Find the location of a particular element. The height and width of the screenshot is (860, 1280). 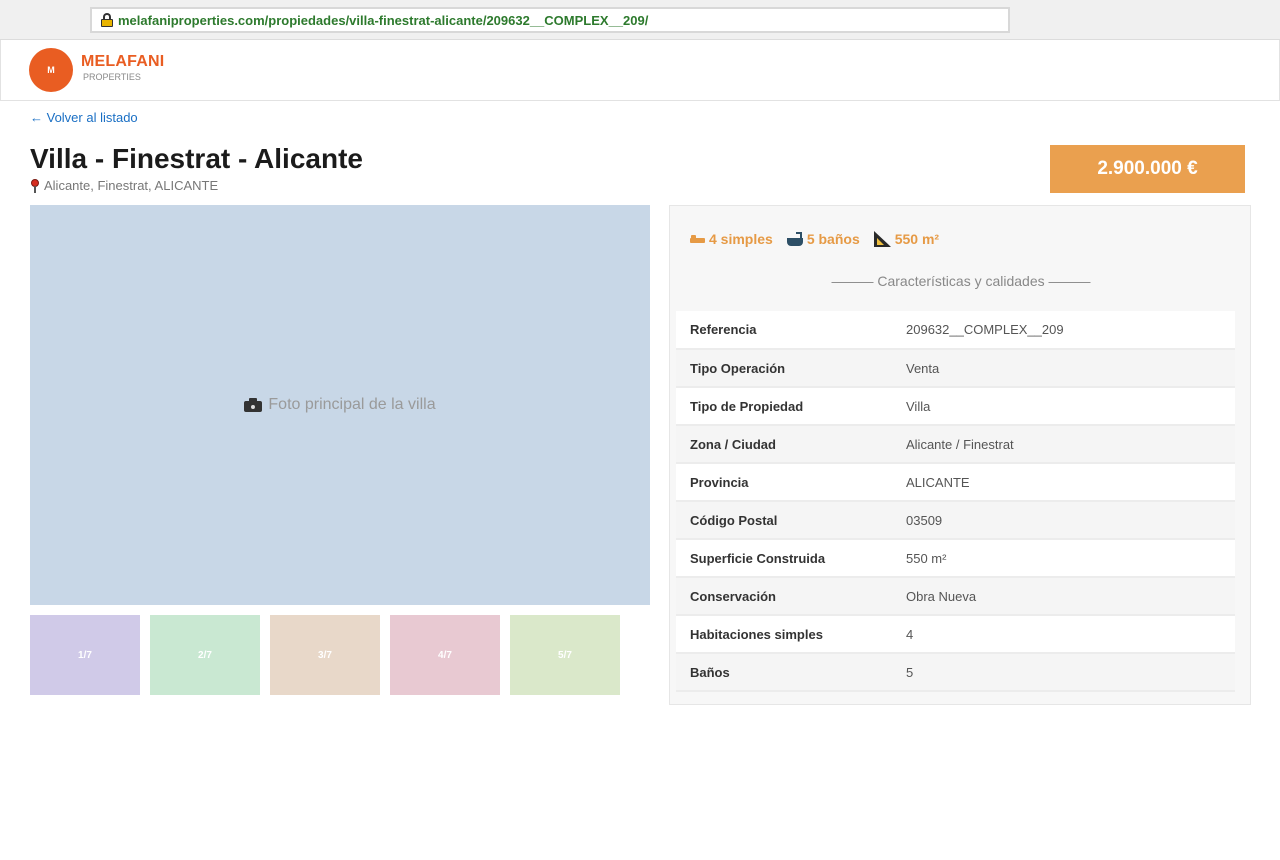

thumbnail-label: 3/7 is located at coordinates (325, 655).